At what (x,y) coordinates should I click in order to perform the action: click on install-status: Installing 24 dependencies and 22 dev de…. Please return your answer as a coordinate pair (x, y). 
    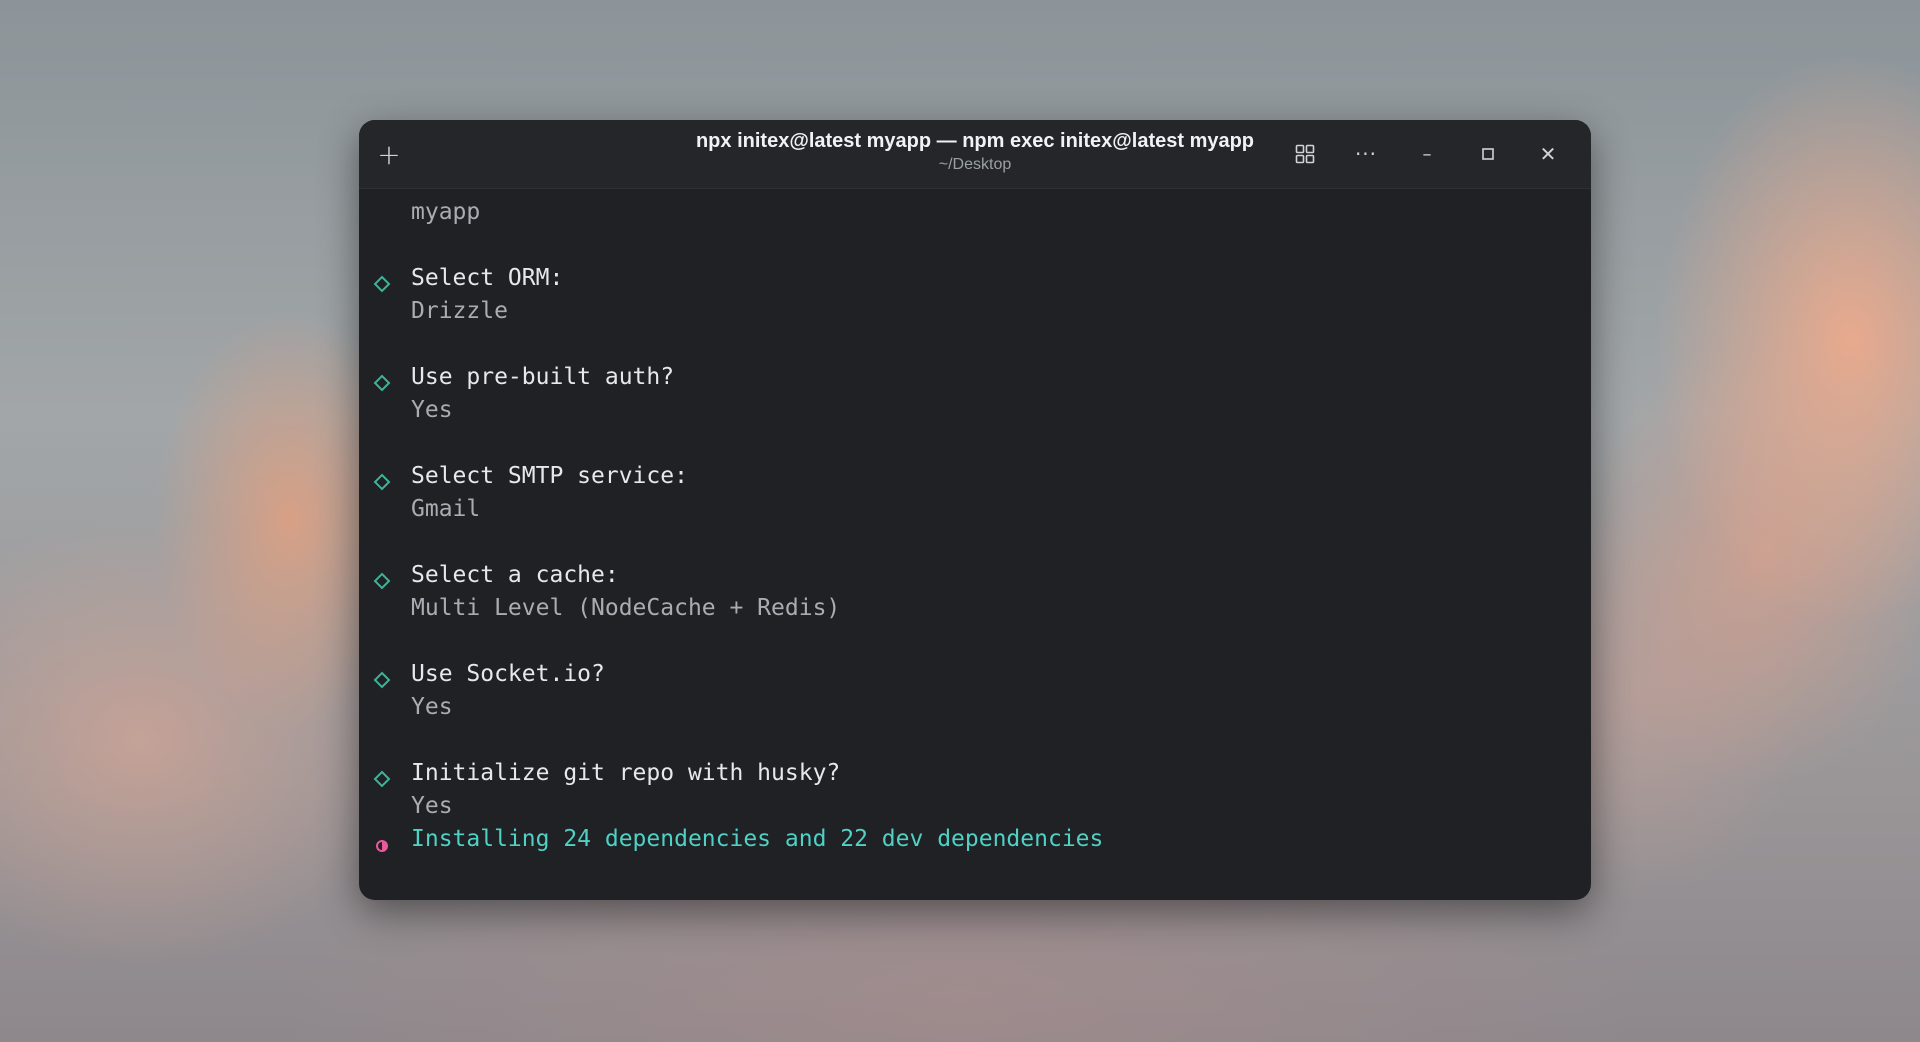
    Looking at the image, I should click on (757, 839).